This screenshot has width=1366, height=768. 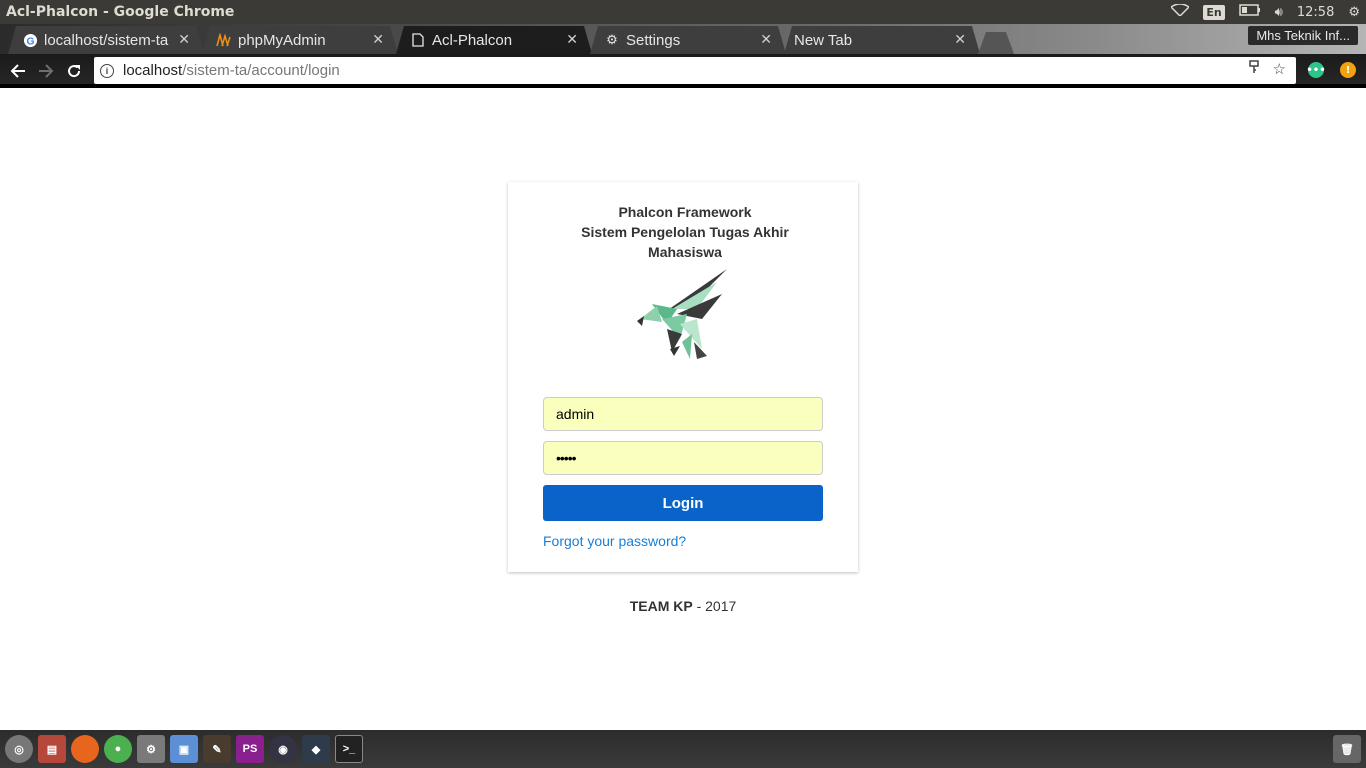 I want to click on tab-acl-phalcon: Acl-Phalcon ✕, so click(x=494, y=40).